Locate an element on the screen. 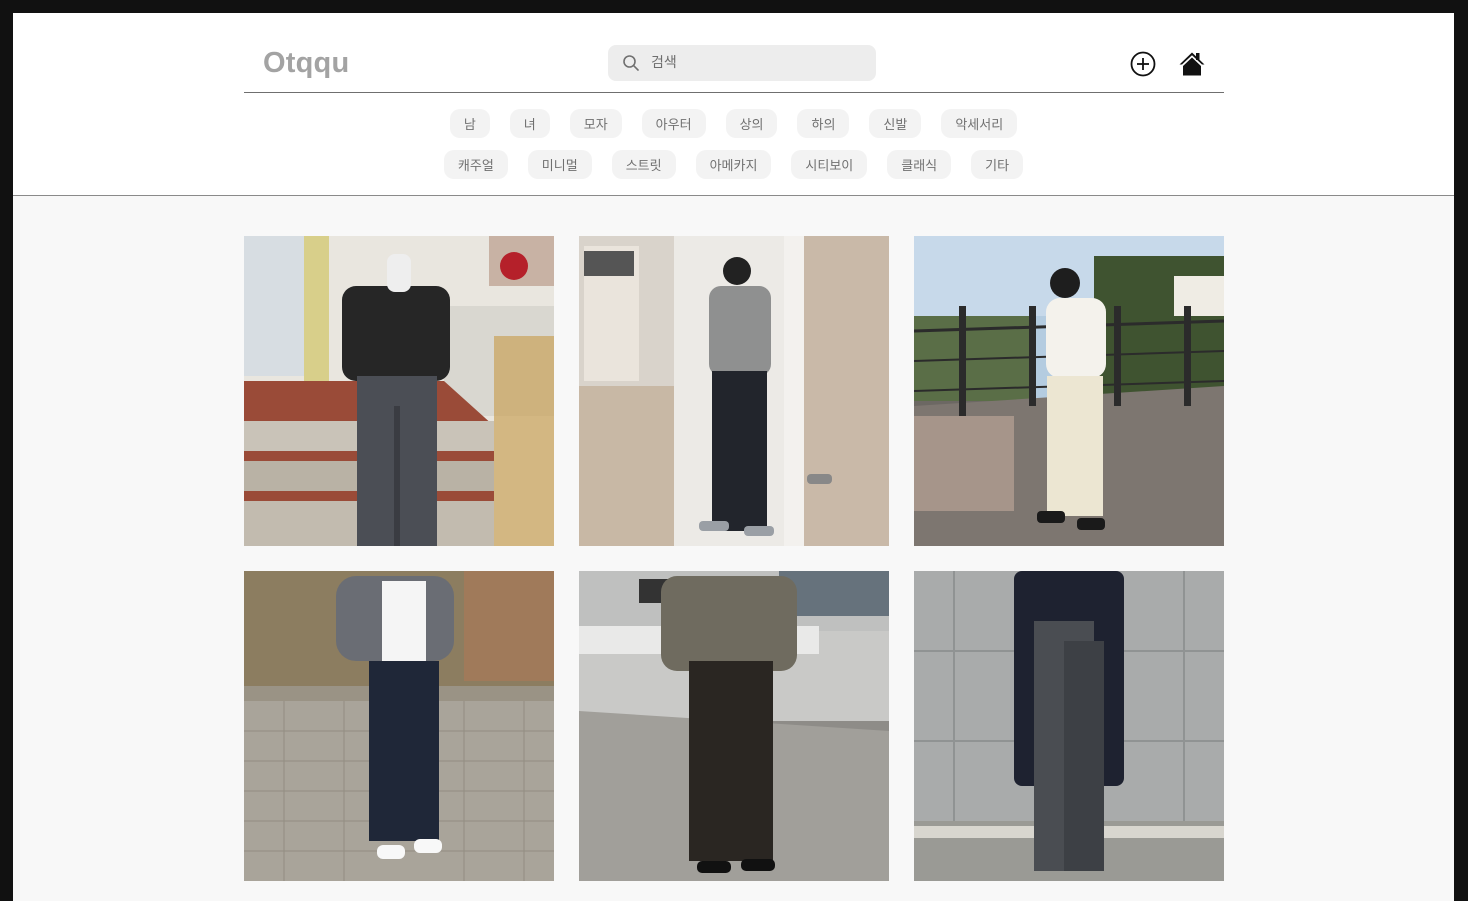 This screenshot has width=1468, height=901. category-chip-accessory: 악세서리 is located at coordinates (979, 123).